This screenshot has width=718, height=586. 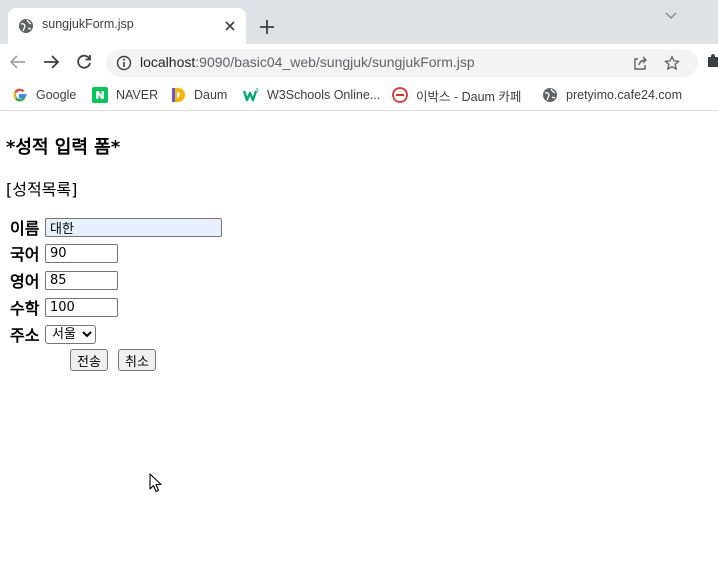 I want to click on bookmark-label: 이박스 - Daum 카페, so click(x=469, y=96).